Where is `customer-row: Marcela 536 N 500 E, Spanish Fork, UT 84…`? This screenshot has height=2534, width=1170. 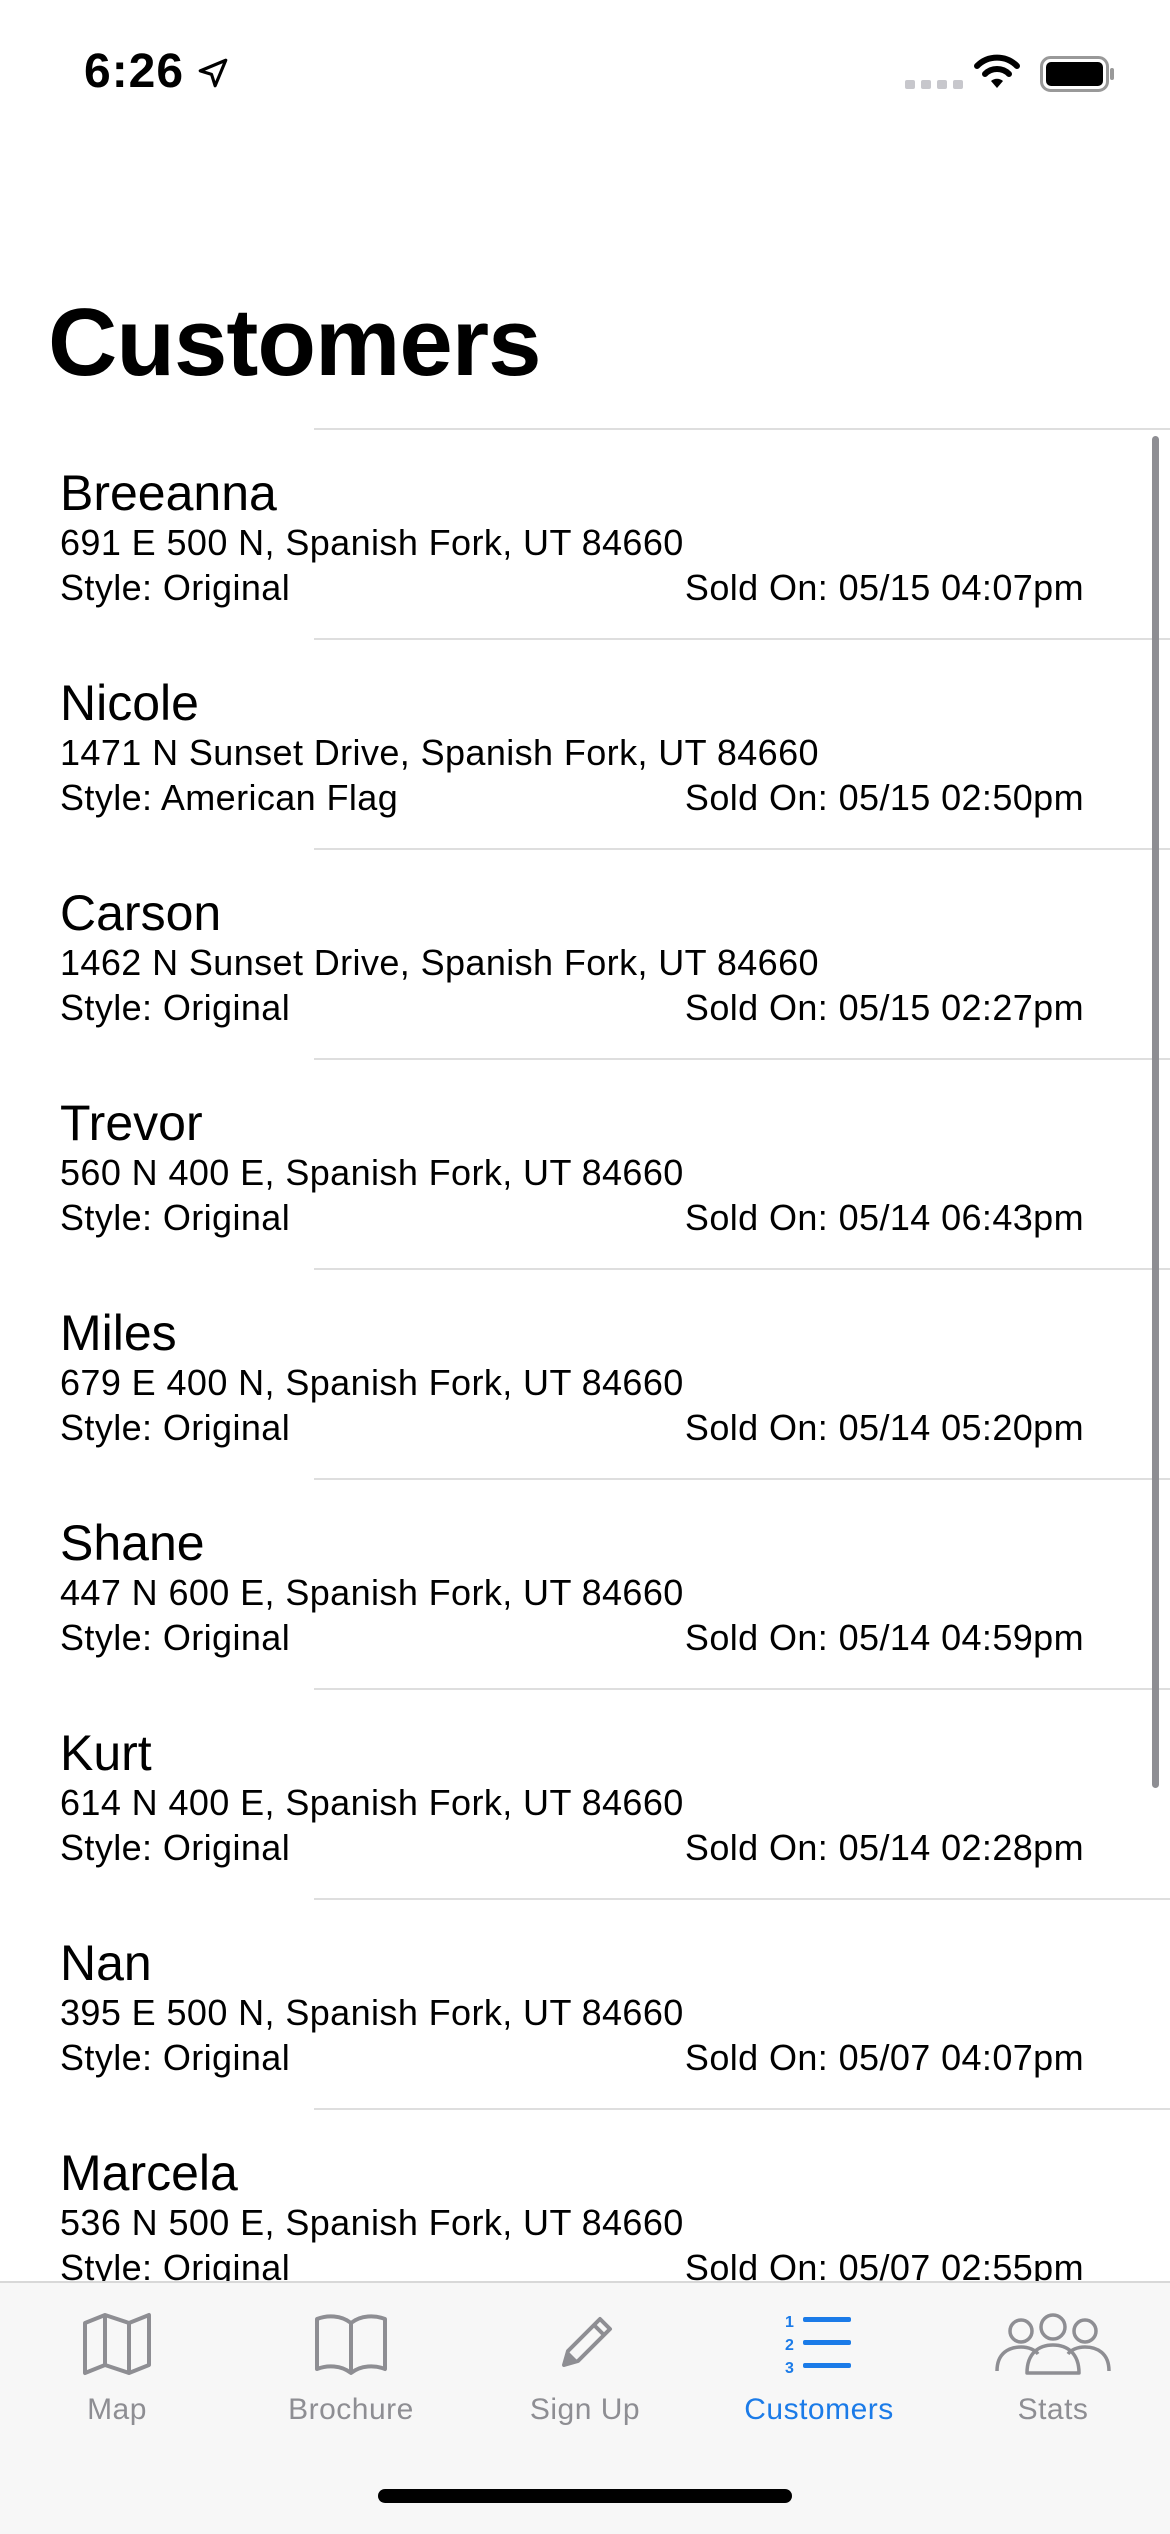 customer-row: Marcela 536 N 500 E, Spanish Fork, UT 84… is located at coordinates (585, 2195).